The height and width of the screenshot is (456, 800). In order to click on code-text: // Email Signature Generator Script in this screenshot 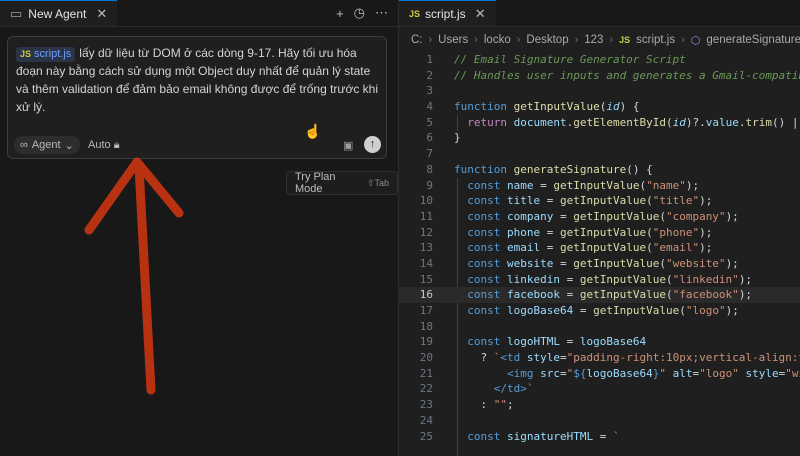, I will do `click(570, 59)`.